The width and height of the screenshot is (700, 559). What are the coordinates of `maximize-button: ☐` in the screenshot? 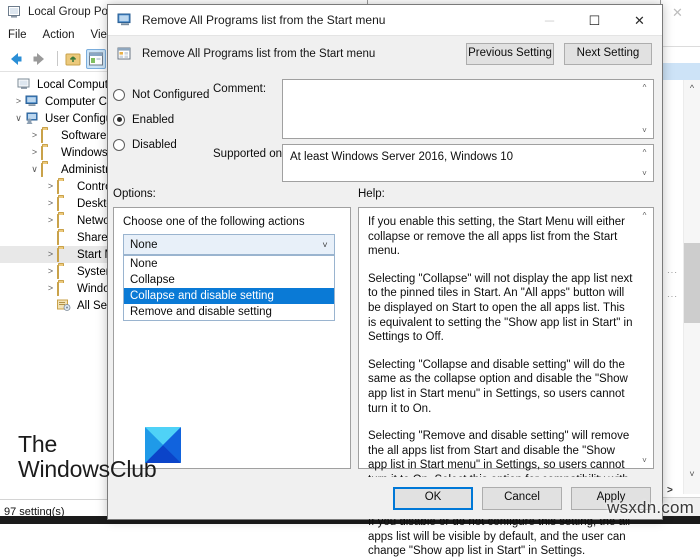 It's located at (594, 20).